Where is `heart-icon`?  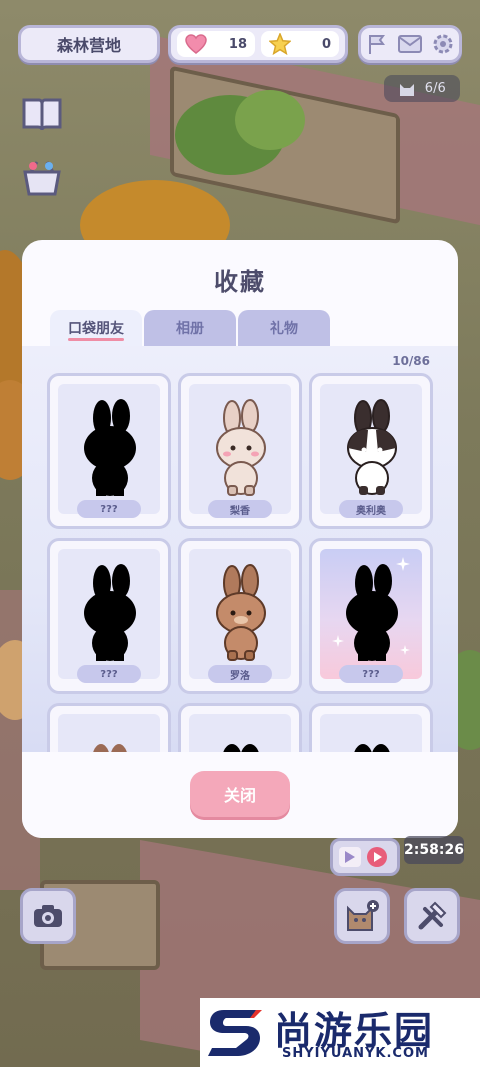 heart-icon is located at coordinates (196, 44).